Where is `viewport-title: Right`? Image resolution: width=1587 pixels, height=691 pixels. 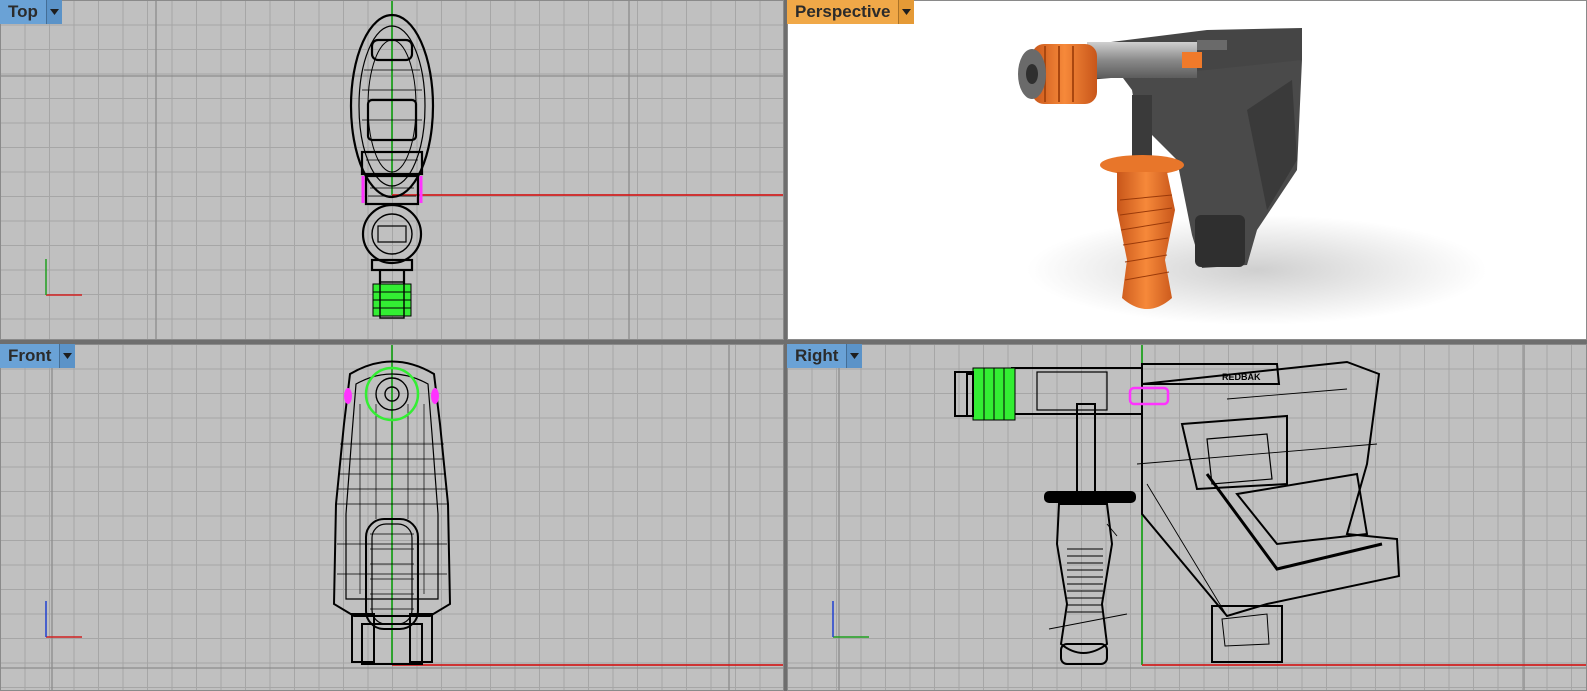
viewport-title: Right is located at coordinates (817, 355).